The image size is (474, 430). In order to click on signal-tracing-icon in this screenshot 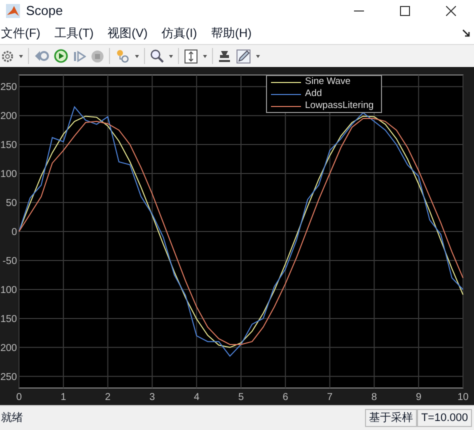, I will do `click(122, 56)`.